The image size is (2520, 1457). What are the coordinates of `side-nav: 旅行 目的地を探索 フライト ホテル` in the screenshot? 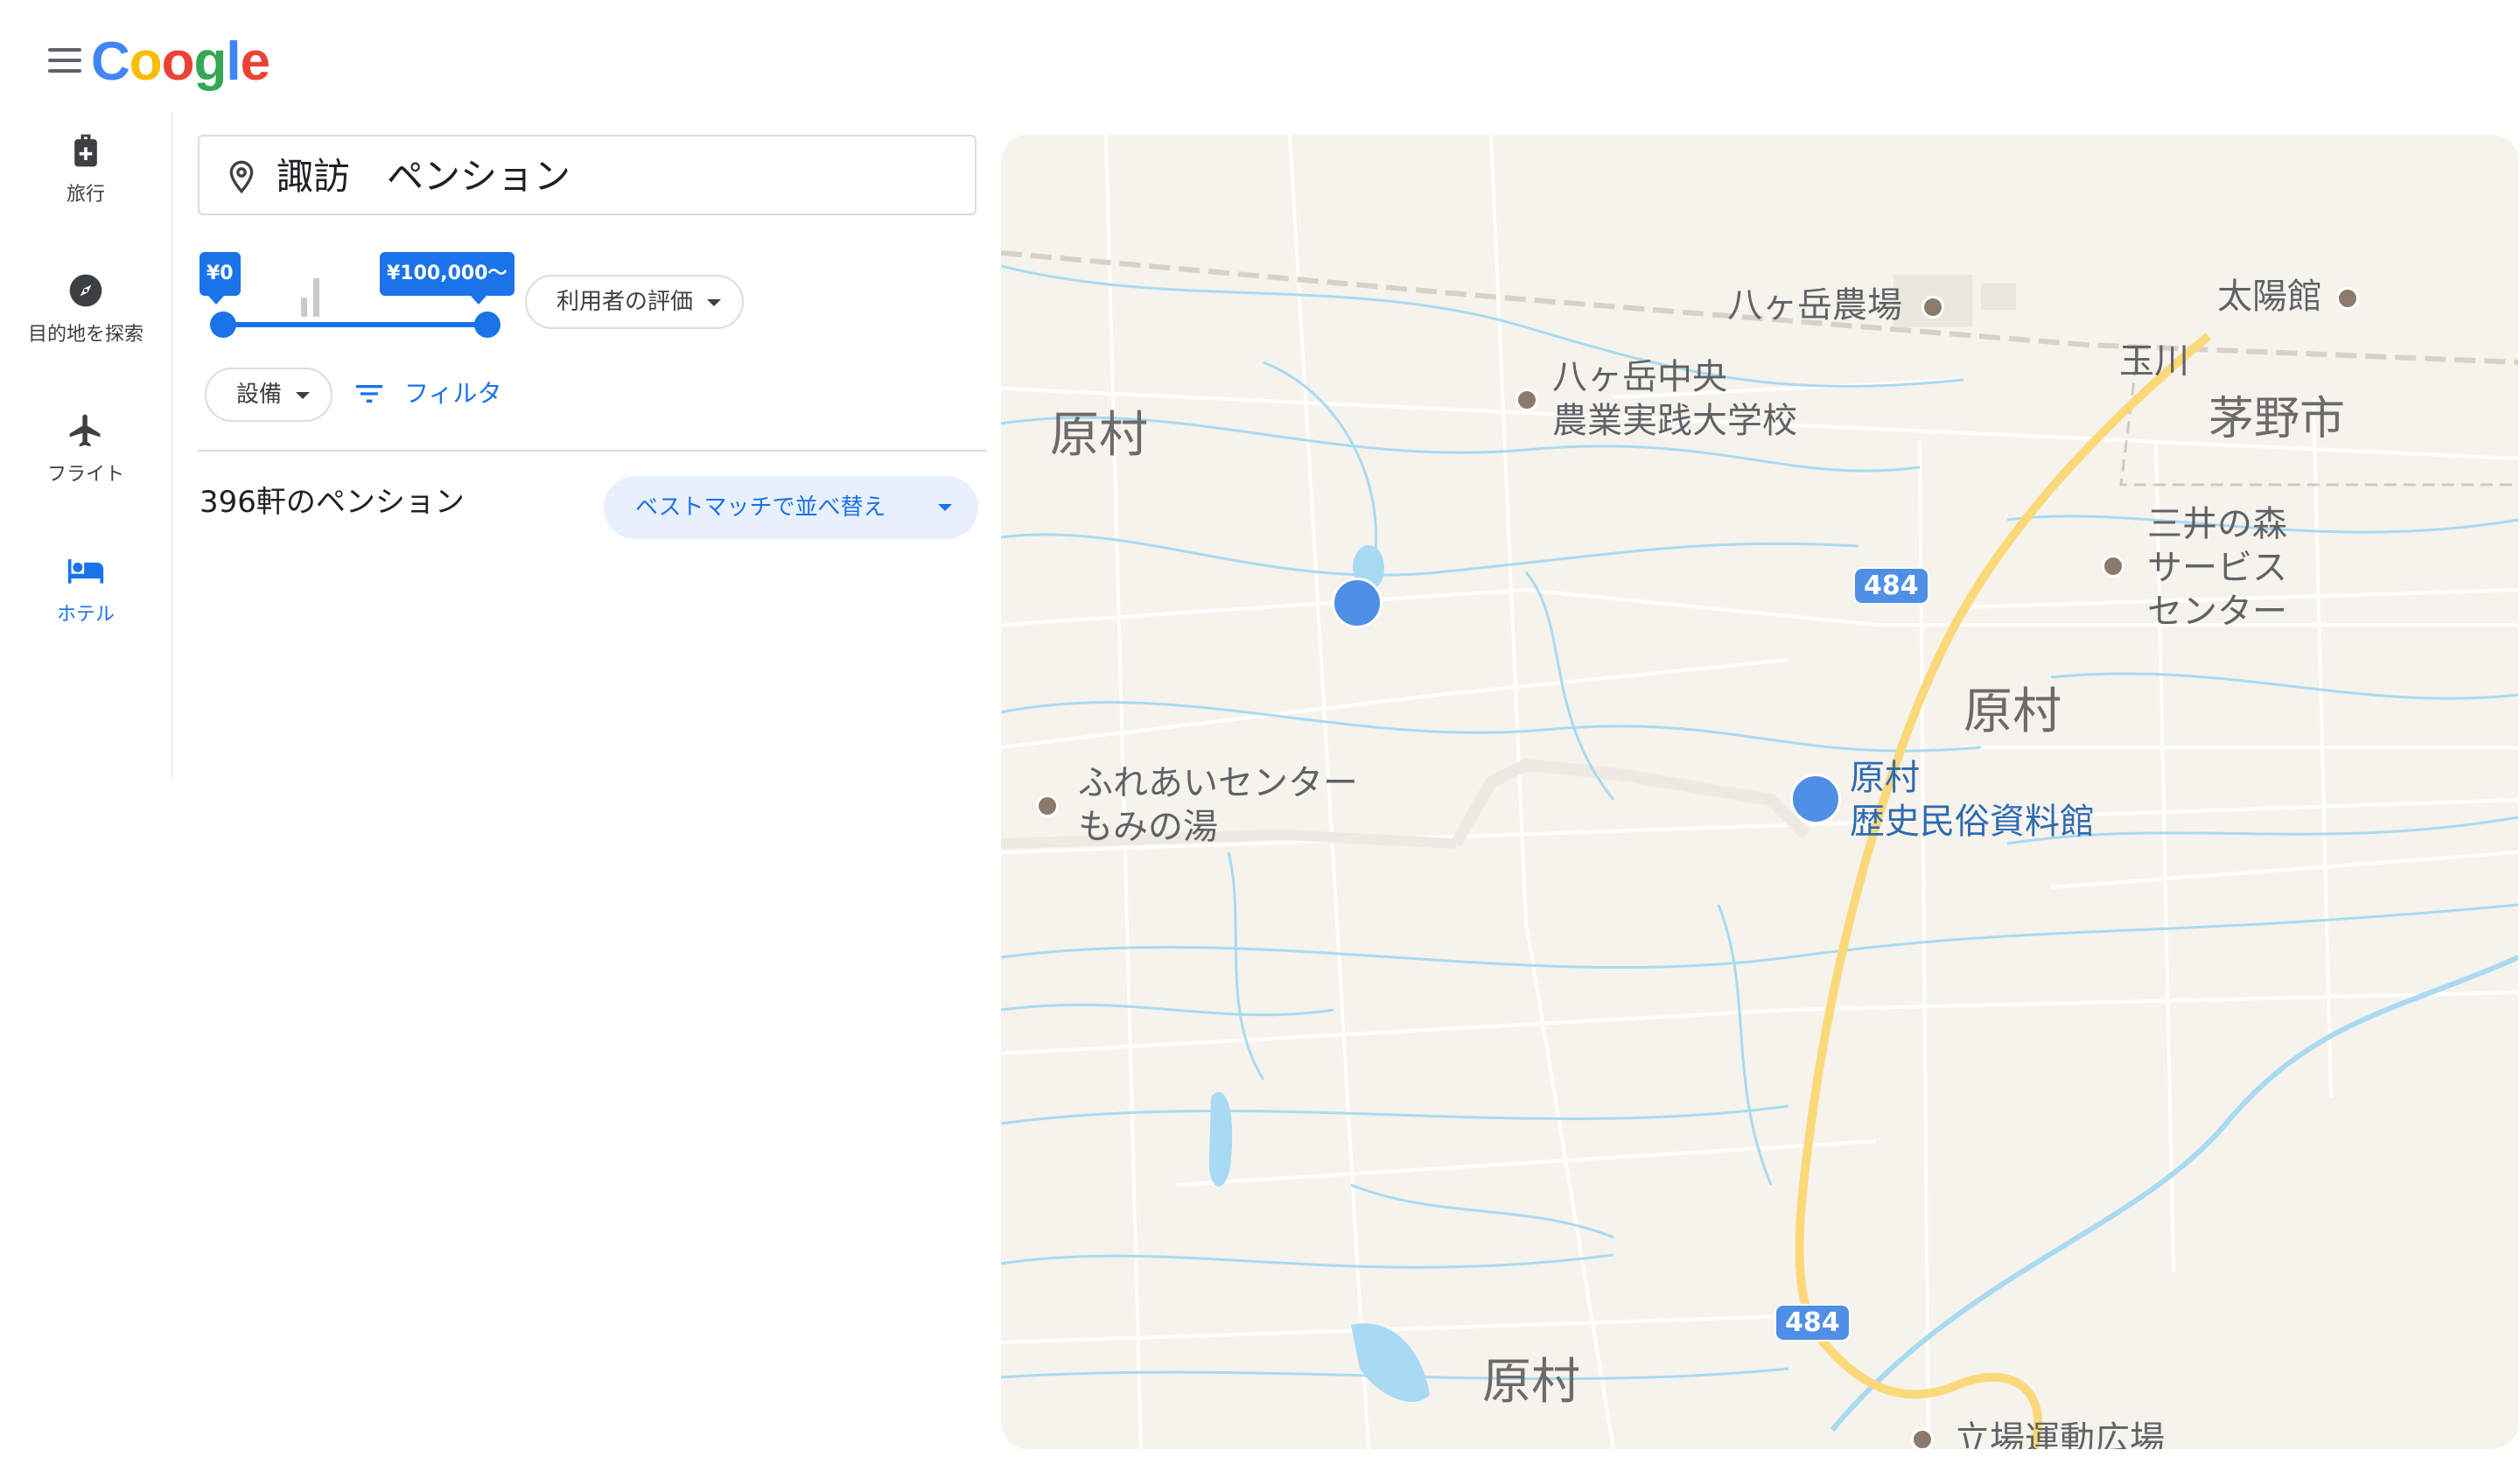 It's located at (86, 444).